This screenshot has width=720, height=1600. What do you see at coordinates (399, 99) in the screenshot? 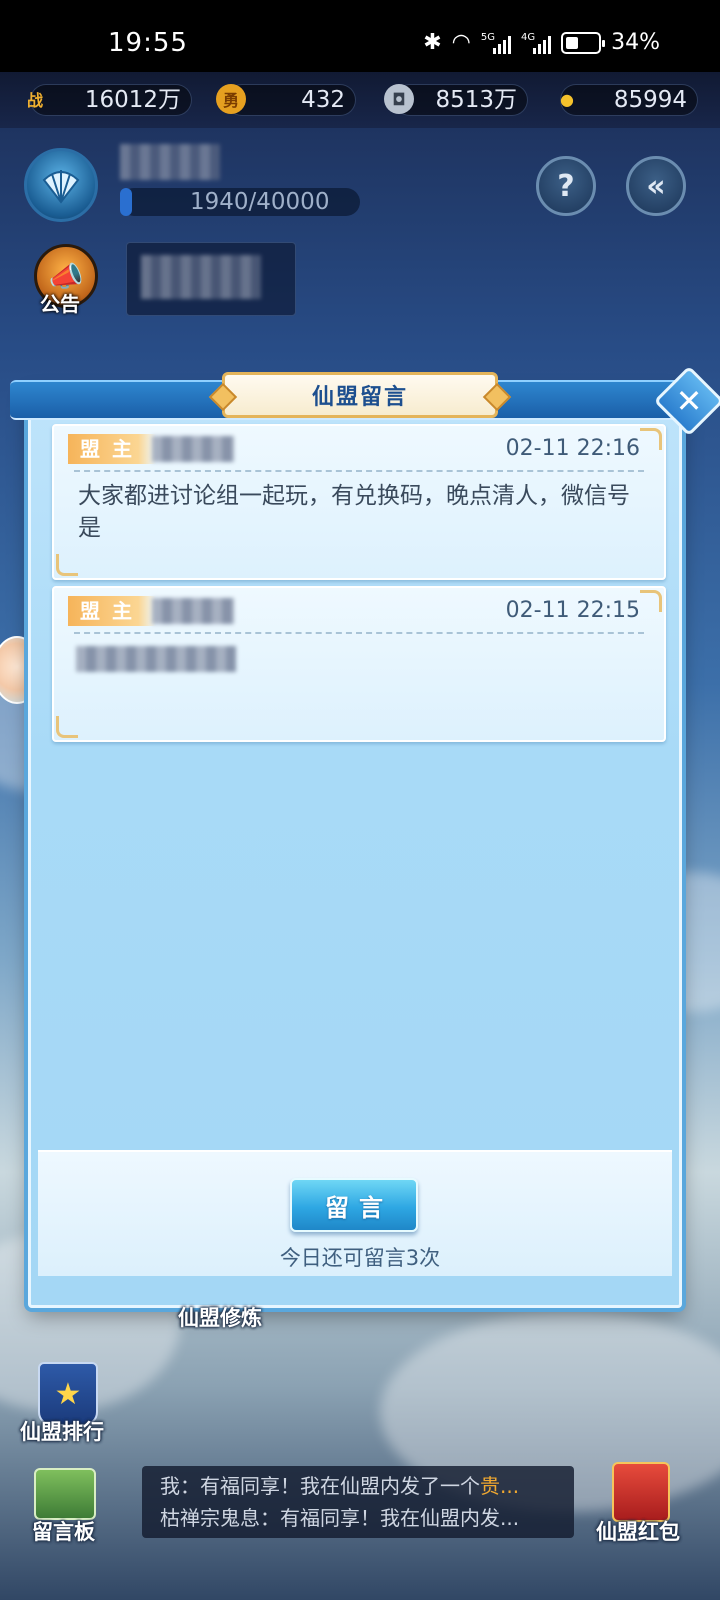
I see `silver-coin-icon: ◘` at bounding box center [399, 99].